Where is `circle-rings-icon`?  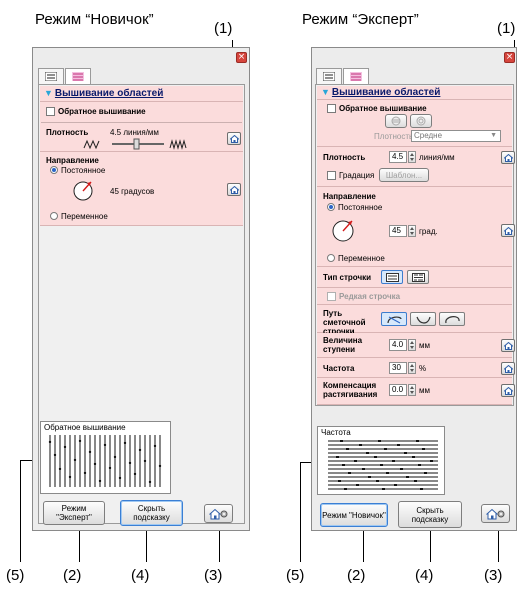
circle-rings-icon is located at coordinates (421, 121).